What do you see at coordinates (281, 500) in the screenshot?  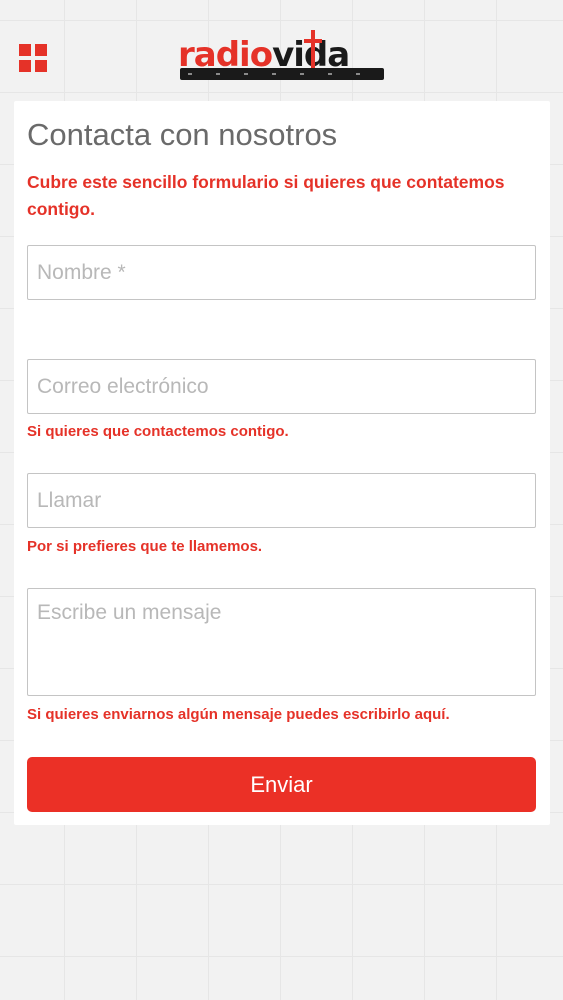 I see `phone-input` at bounding box center [281, 500].